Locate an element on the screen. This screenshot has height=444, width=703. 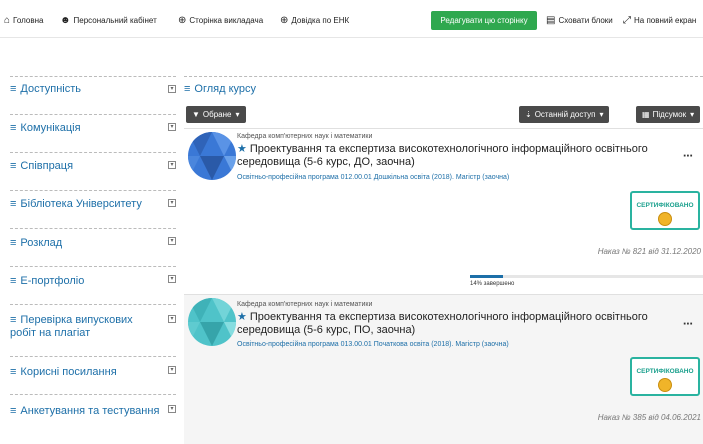
nav-cabinet: ☻ Персональний кабінет is located at coordinates (108, 20).